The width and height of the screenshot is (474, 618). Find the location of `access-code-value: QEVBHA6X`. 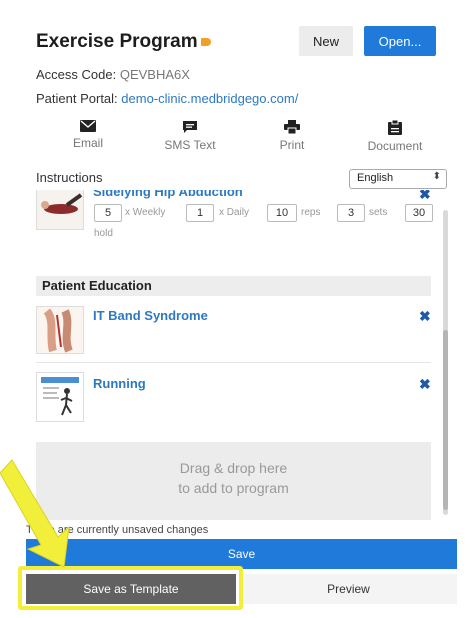

access-code-value: QEVBHA6X is located at coordinates (154, 74).